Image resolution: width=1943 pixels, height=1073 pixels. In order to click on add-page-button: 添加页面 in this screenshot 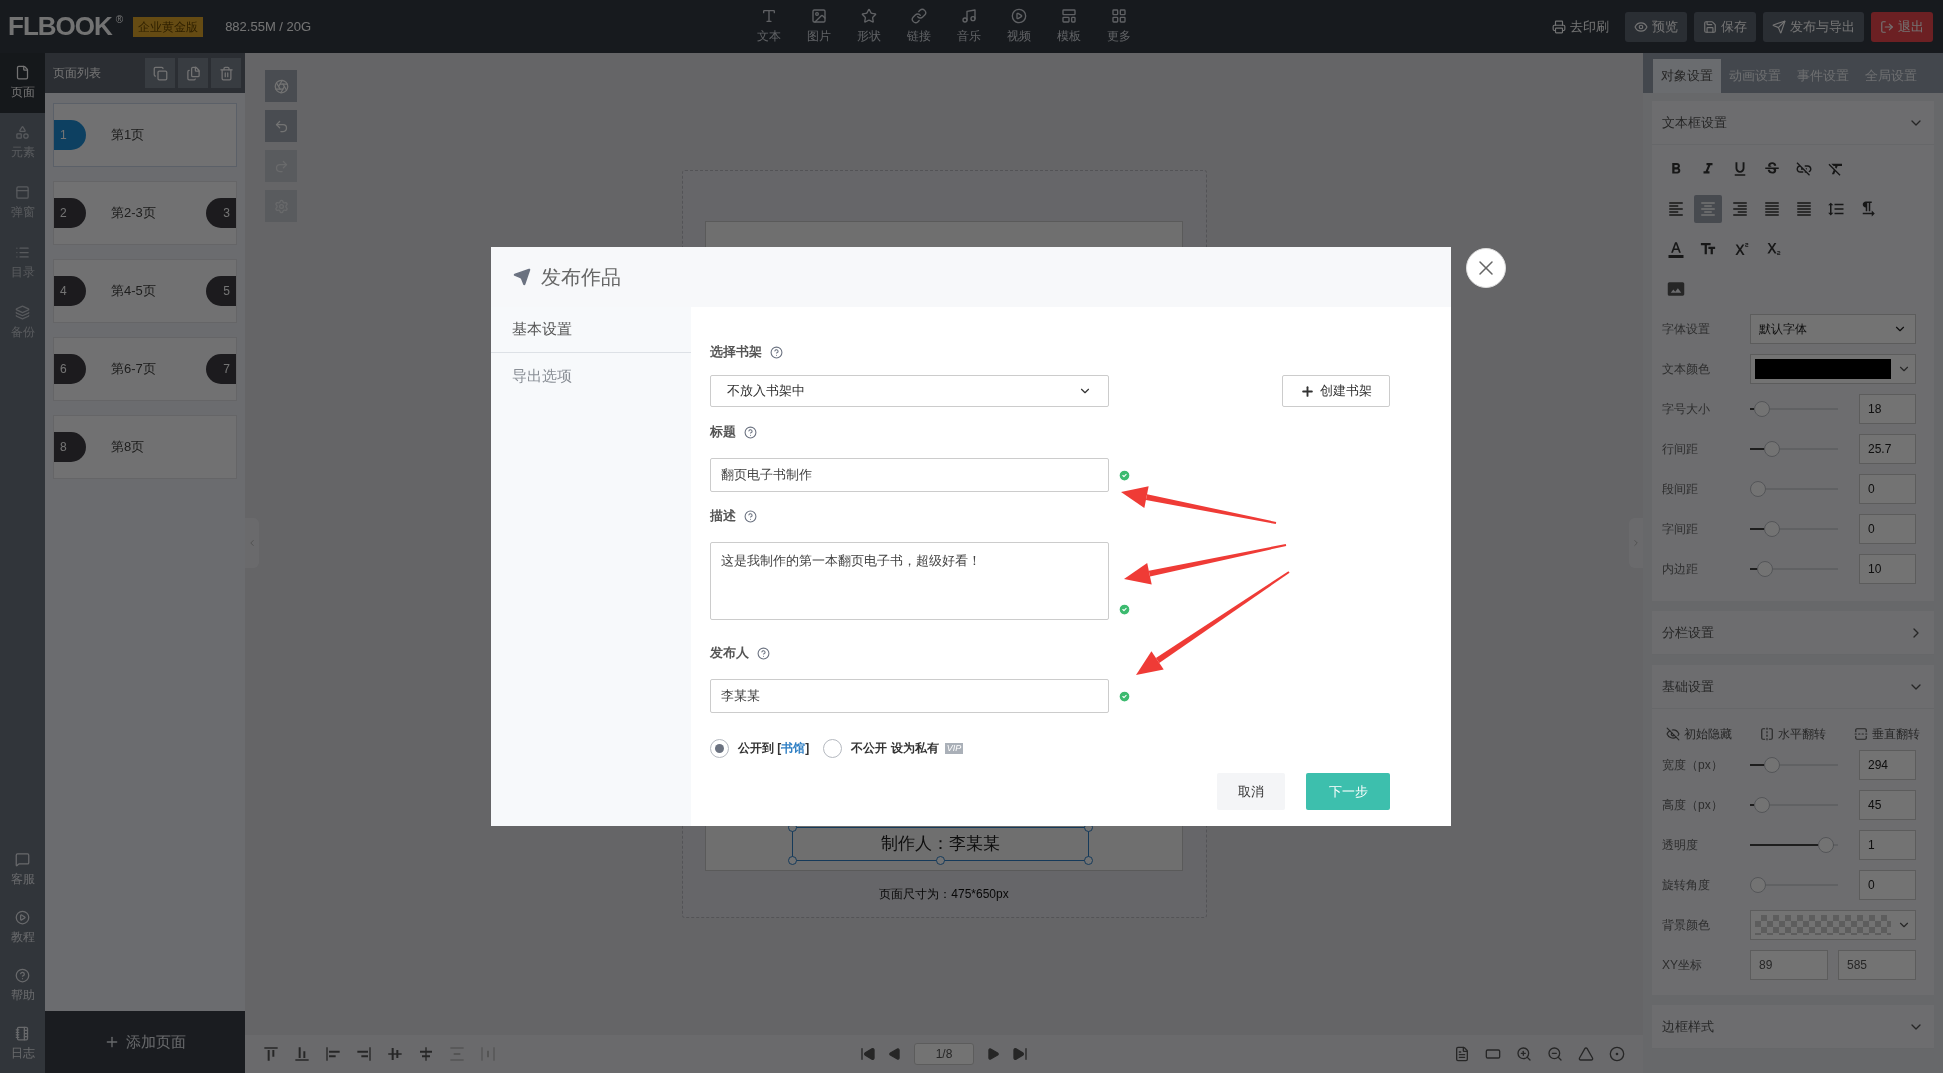, I will do `click(145, 1042)`.